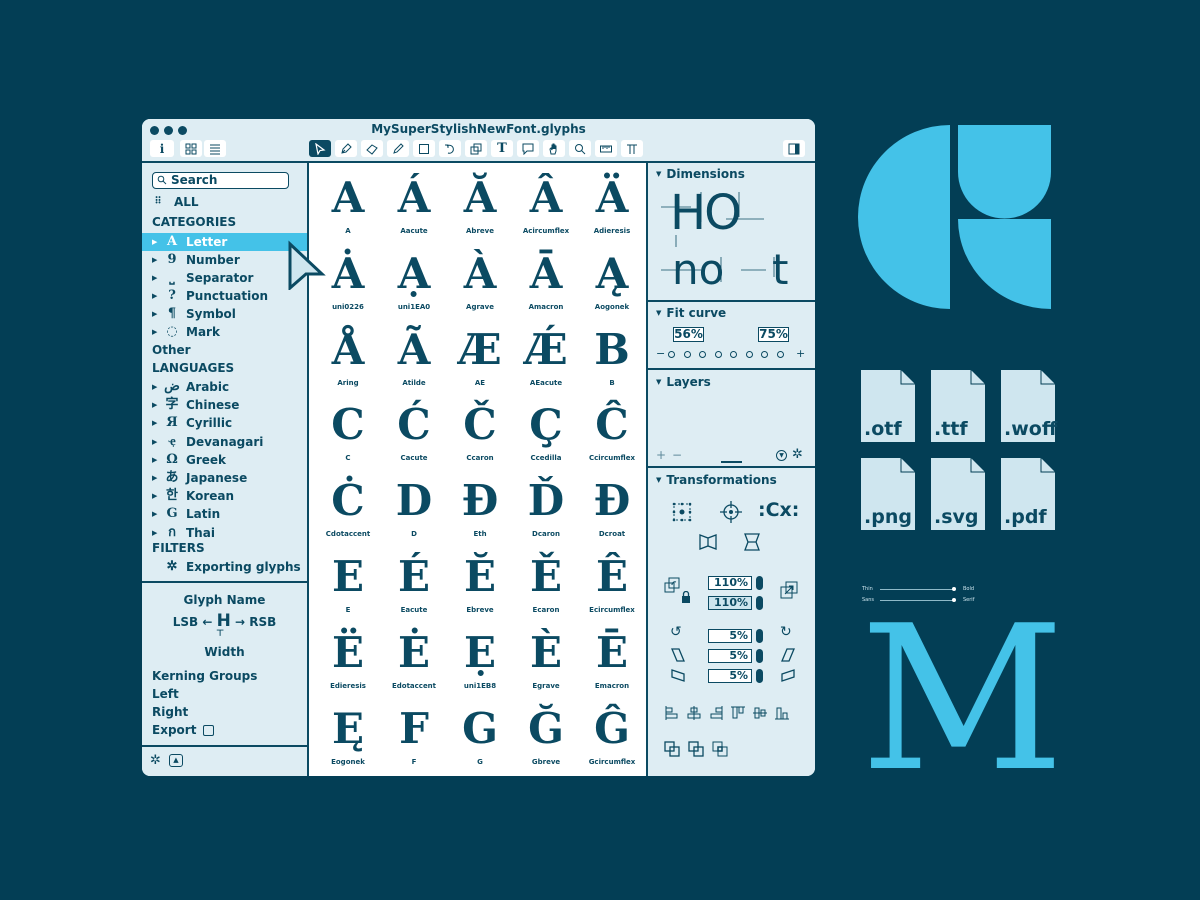 This screenshot has width=1200, height=900. What do you see at coordinates (480, 355) in the screenshot?
I see `glyph-cell: Æ AE` at bounding box center [480, 355].